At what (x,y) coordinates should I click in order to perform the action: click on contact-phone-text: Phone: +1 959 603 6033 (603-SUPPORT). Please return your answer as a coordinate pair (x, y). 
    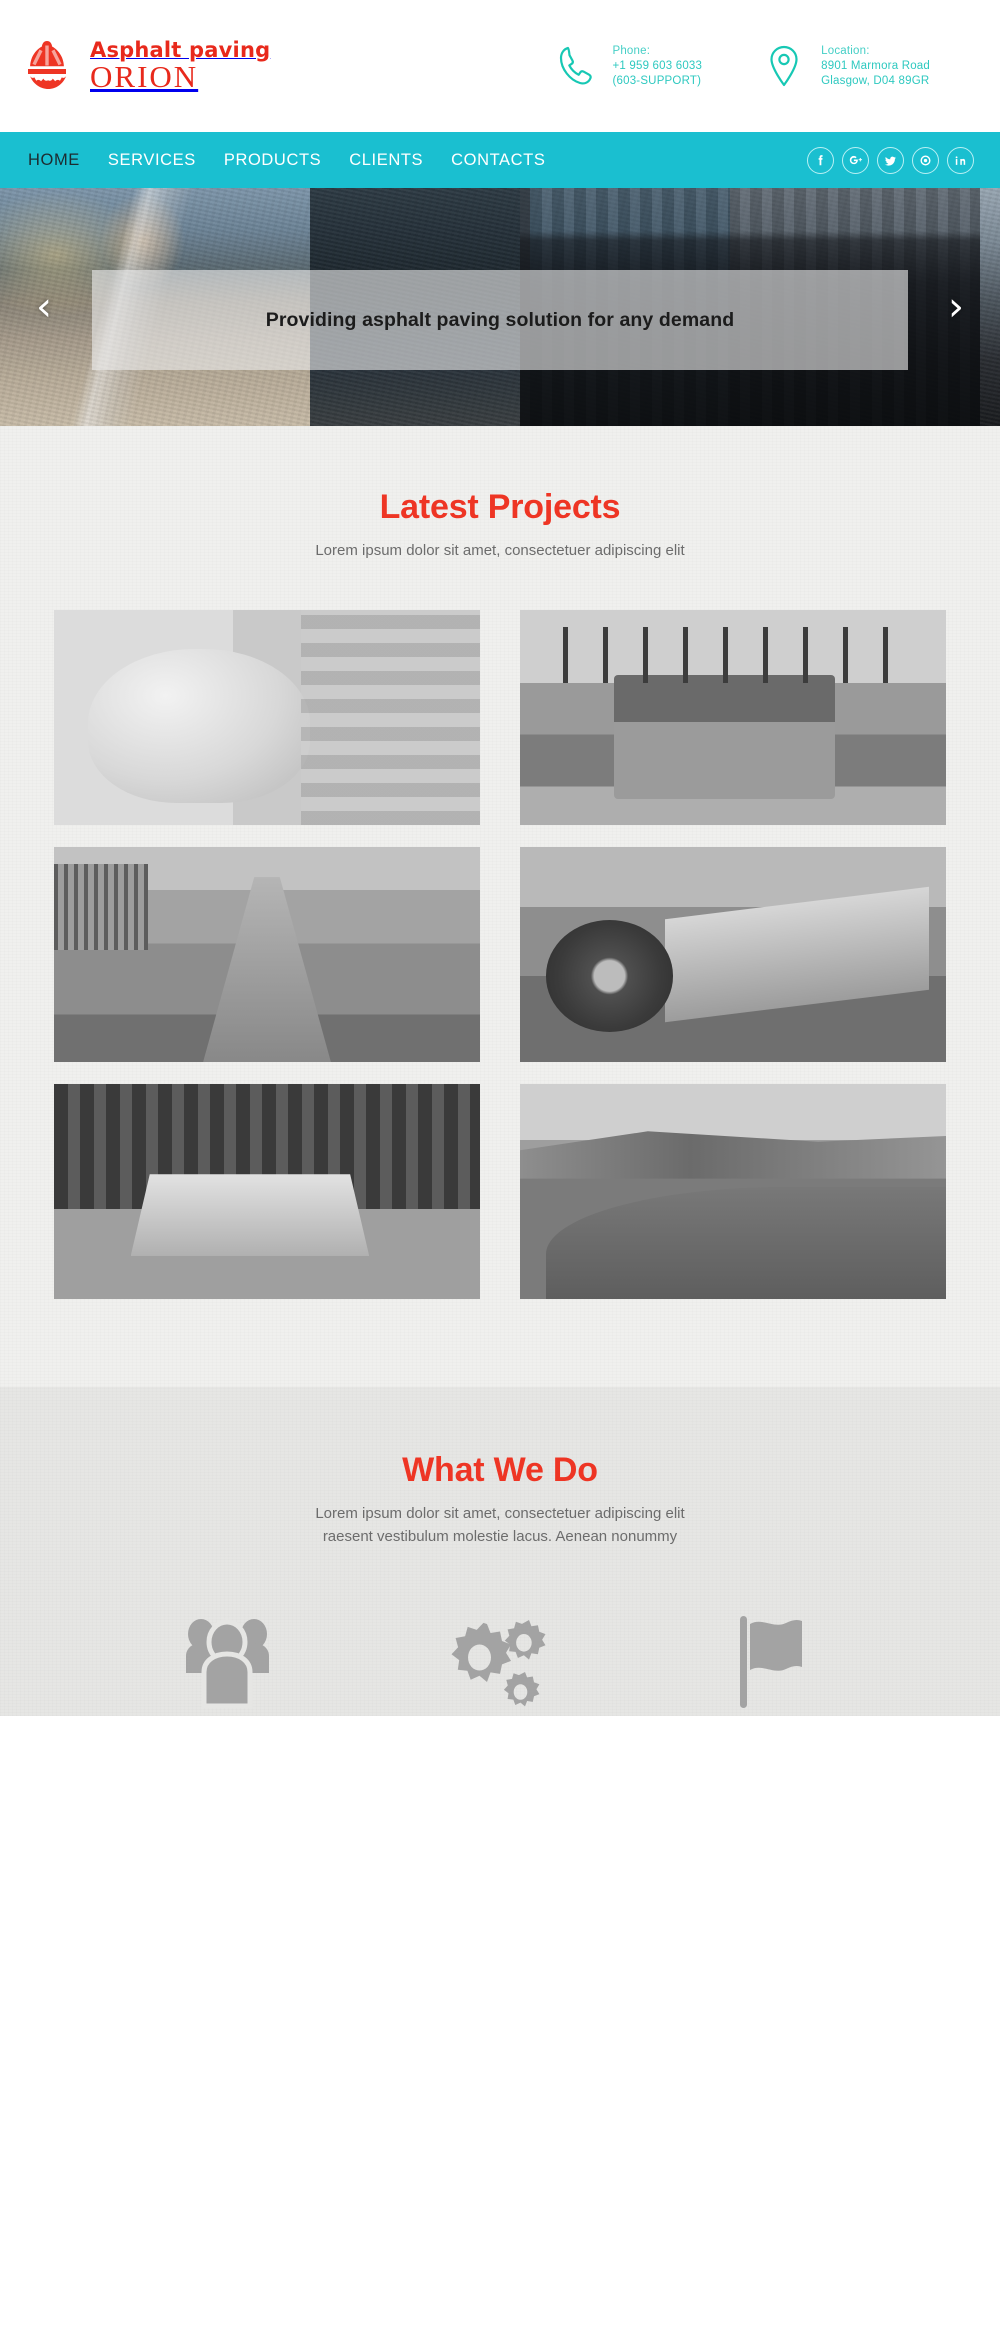
    Looking at the image, I should click on (657, 66).